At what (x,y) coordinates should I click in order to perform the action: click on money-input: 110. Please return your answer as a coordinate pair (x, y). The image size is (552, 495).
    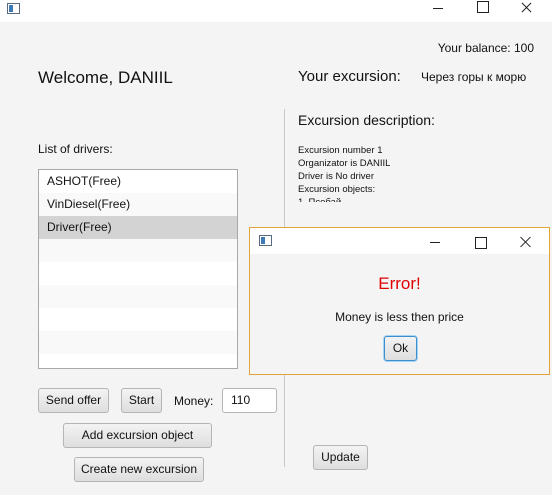
    Looking at the image, I should click on (249, 400).